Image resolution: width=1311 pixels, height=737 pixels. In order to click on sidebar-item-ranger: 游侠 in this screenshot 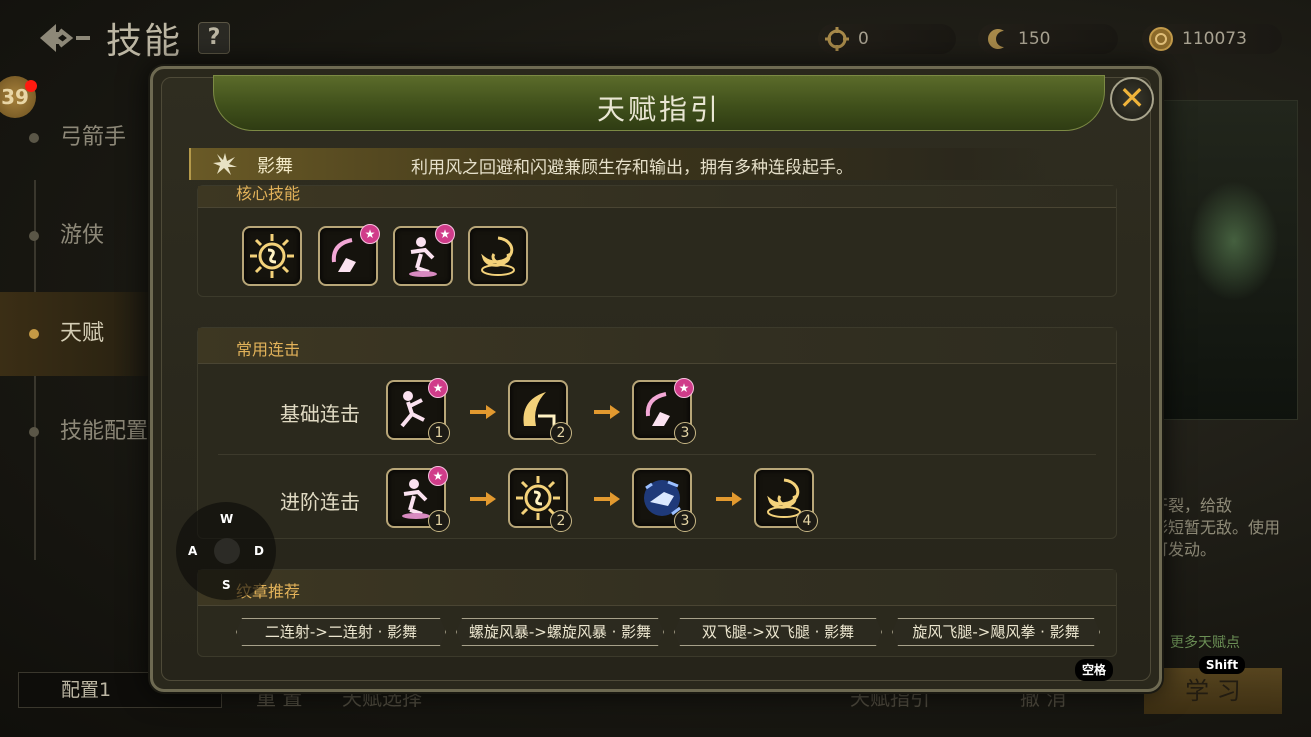, I will do `click(80, 236)`.